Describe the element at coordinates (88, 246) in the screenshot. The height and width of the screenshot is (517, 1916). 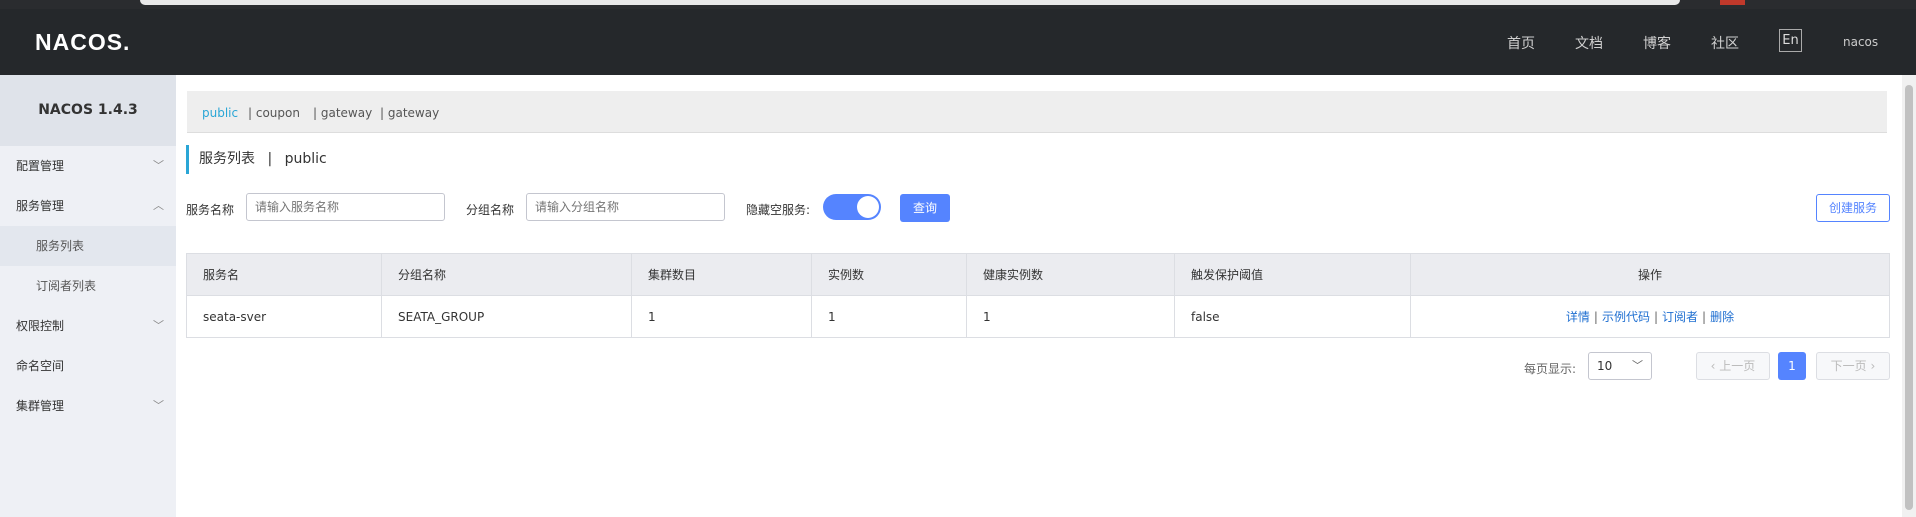
I see `sidebar-item-service-list: 服务列表` at that location.